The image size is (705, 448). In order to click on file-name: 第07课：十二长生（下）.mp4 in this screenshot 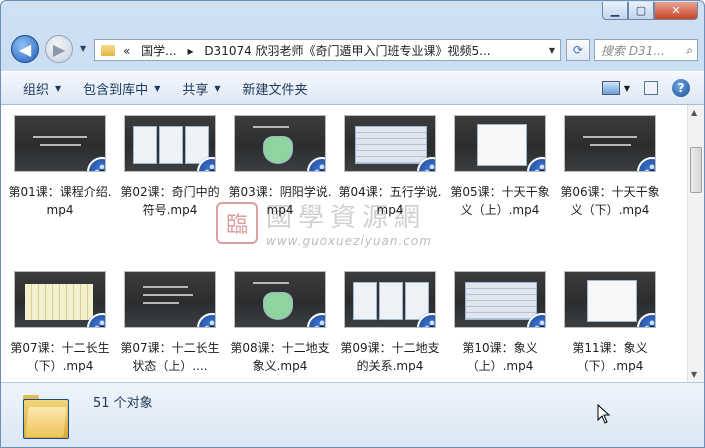, I will do `click(60, 357)`.